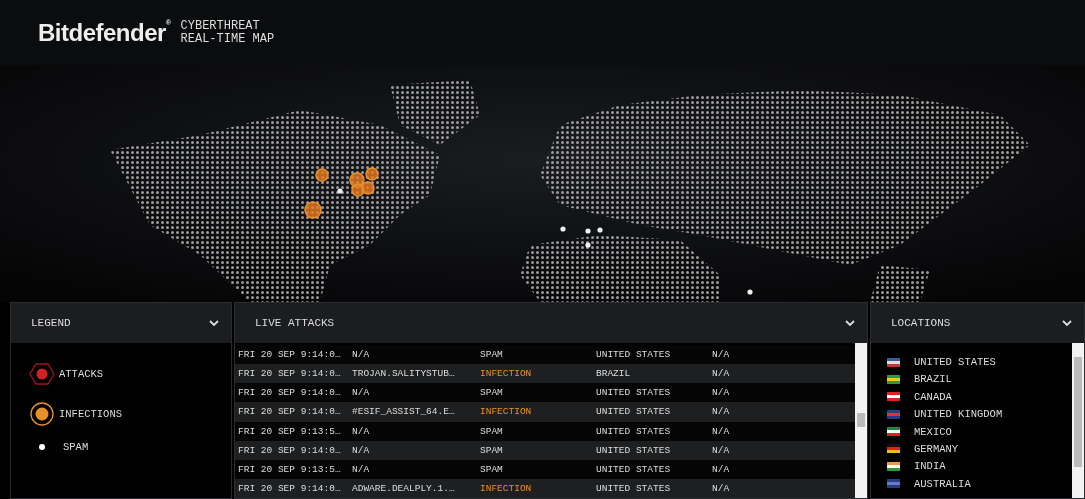 The image size is (1085, 499). I want to click on location-name: CANADA, so click(933, 396).